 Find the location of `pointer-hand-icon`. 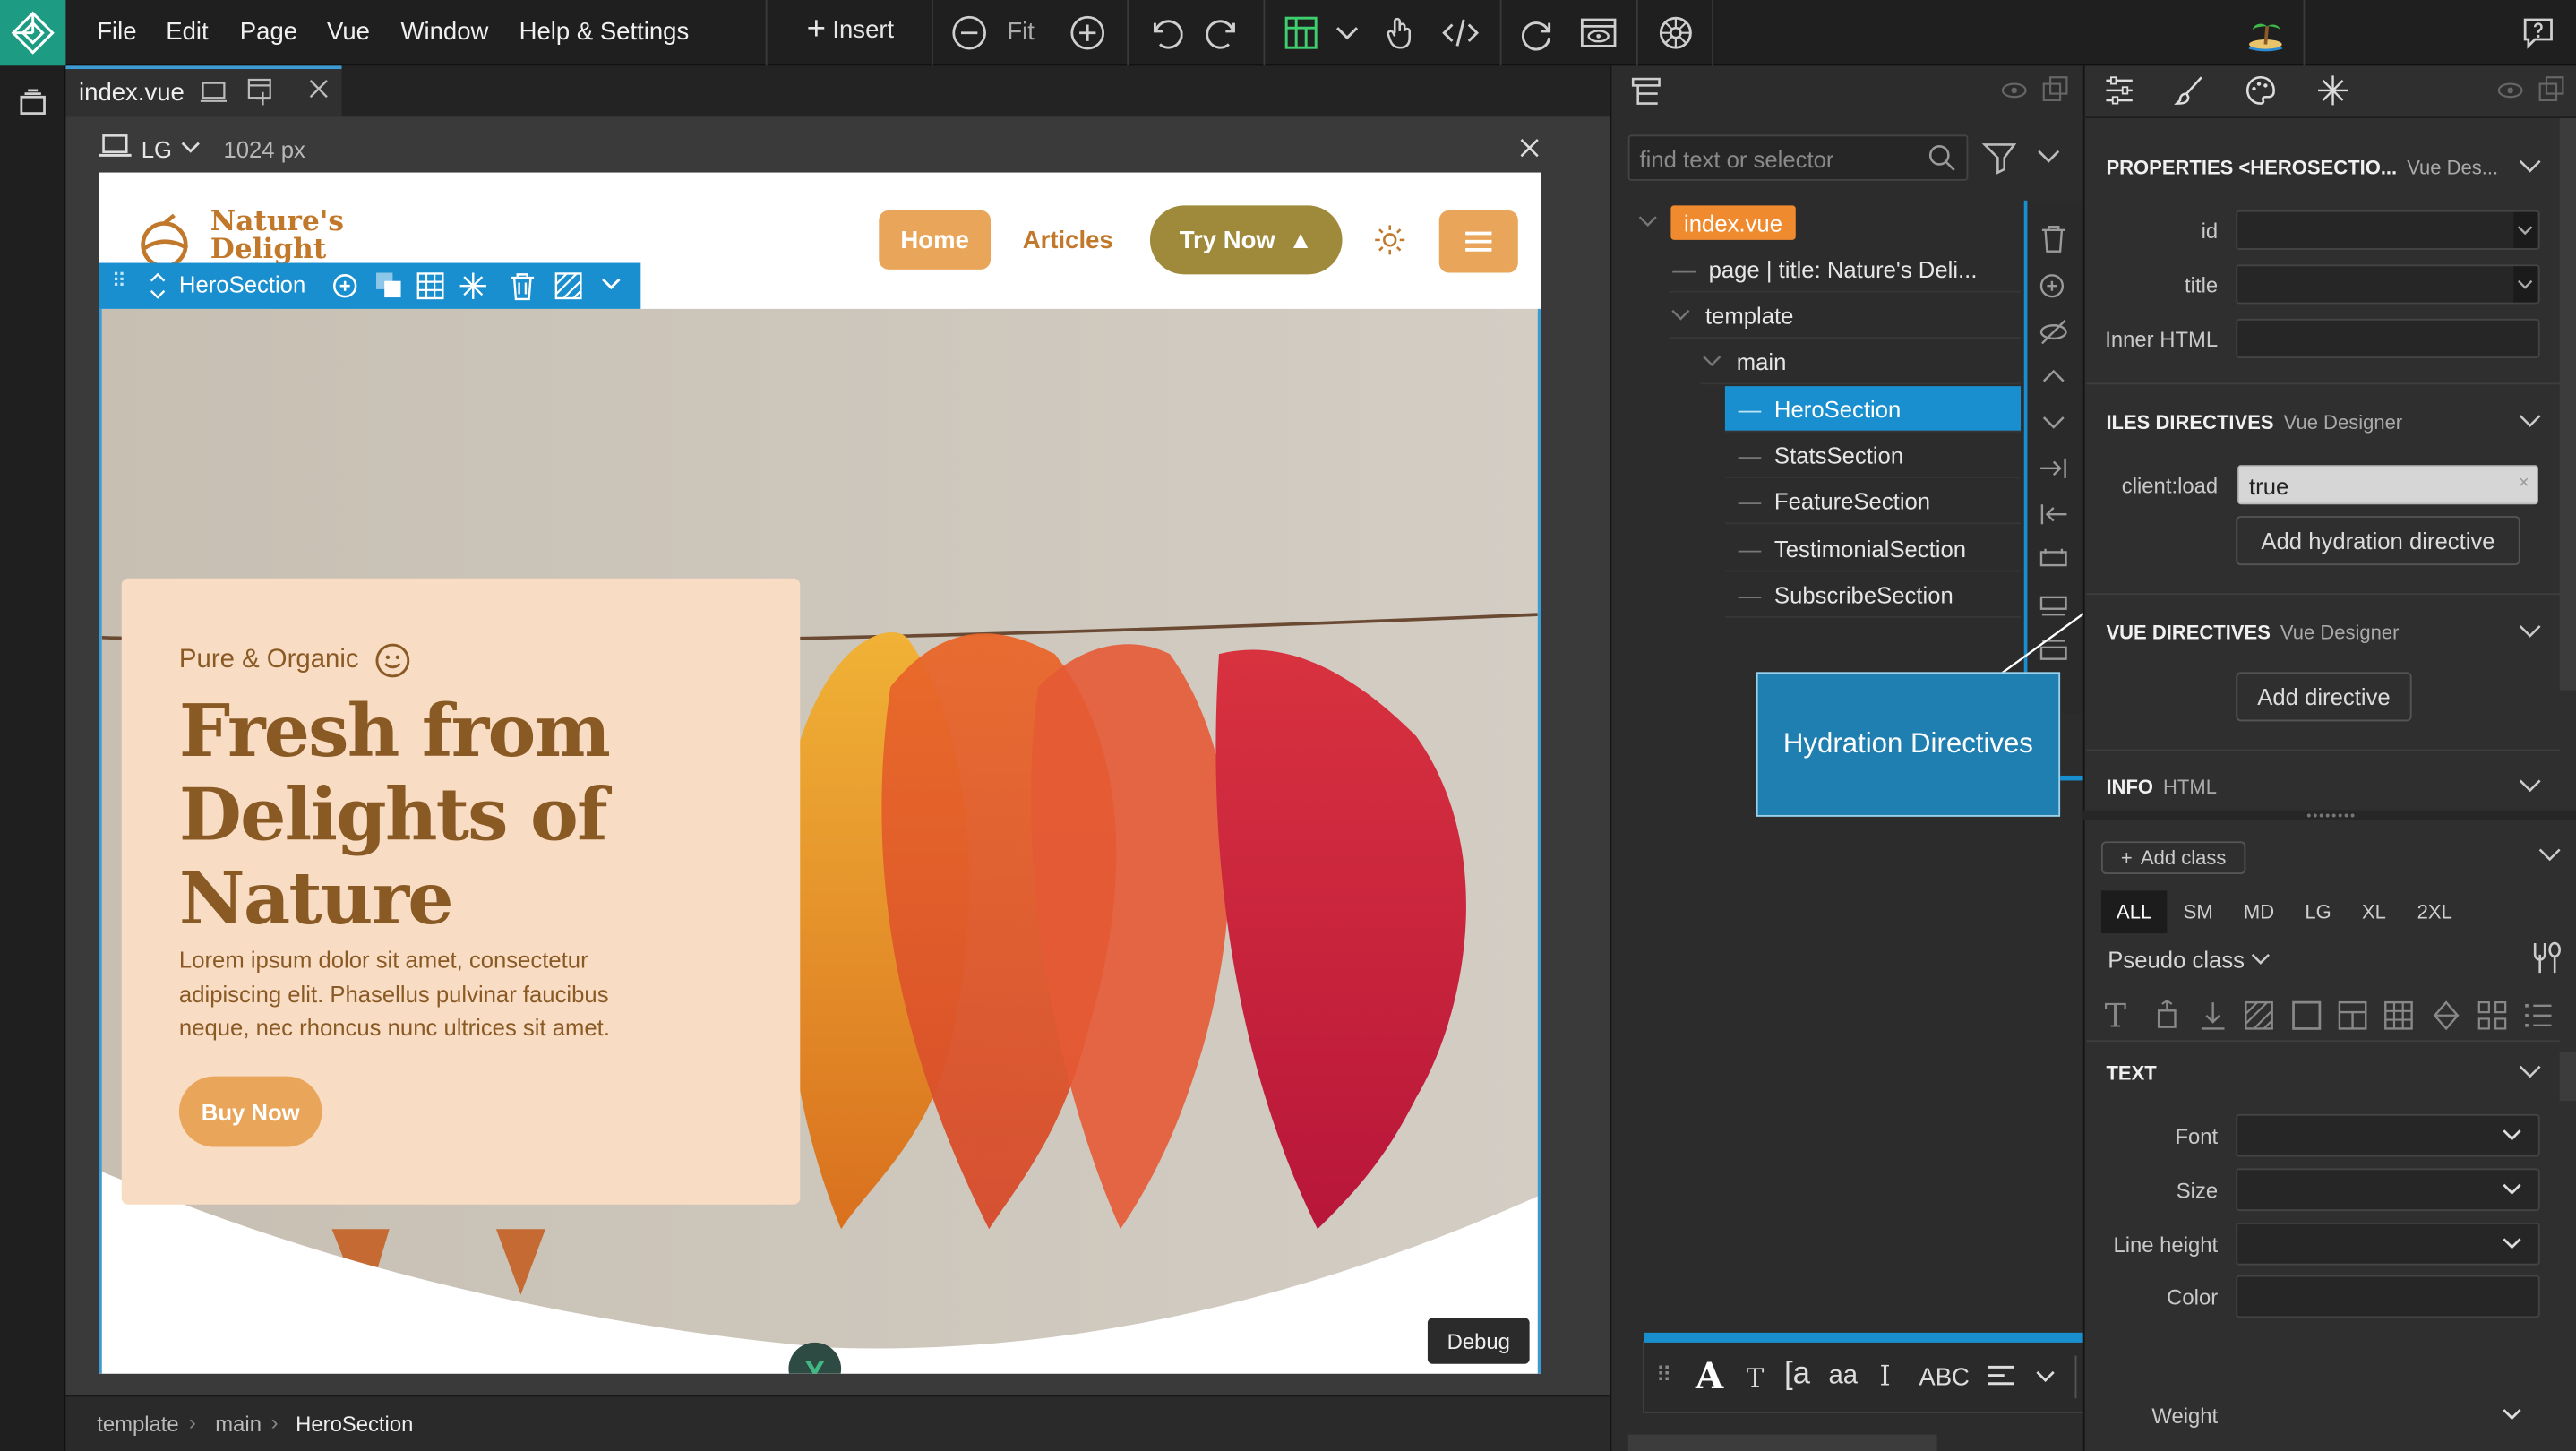

pointer-hand-icon is located at coordinates (1400, 33).